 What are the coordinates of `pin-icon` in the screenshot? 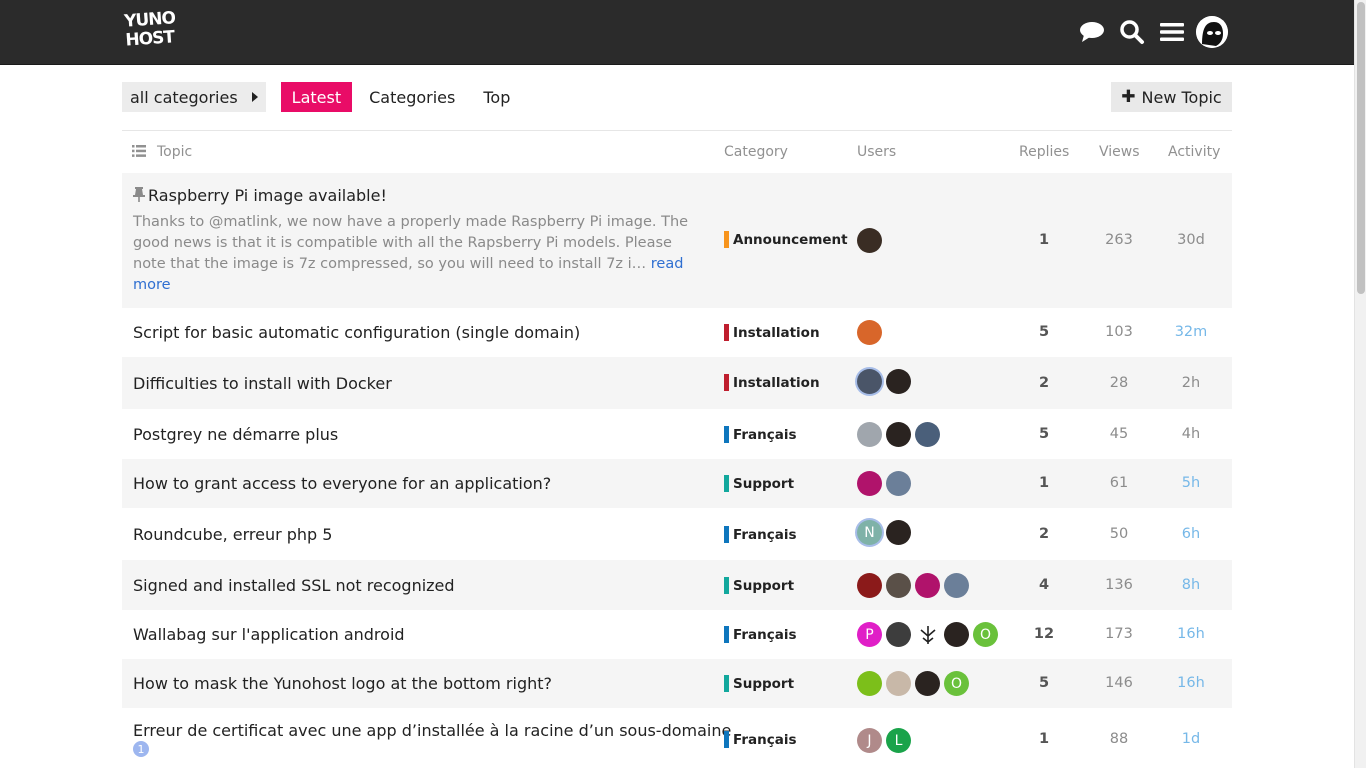 It's located at (139, 196).